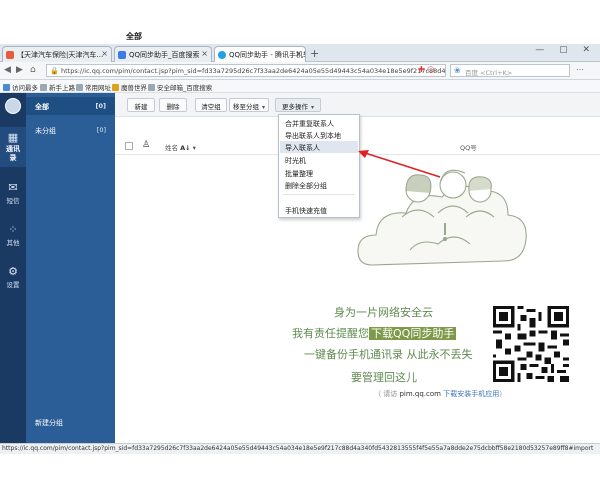  Describe the element at coordinates (129, 146) in the screenshot. I see `select-all-checkbox` at that location.